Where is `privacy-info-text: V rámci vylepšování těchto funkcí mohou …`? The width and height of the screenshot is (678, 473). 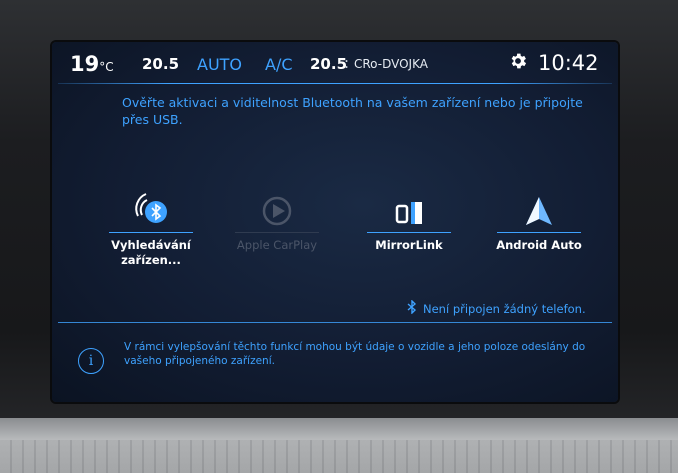 privacy-info-text: V rámci vylepšování těchto funkcí mohou … is located at coordinates (355, 354).